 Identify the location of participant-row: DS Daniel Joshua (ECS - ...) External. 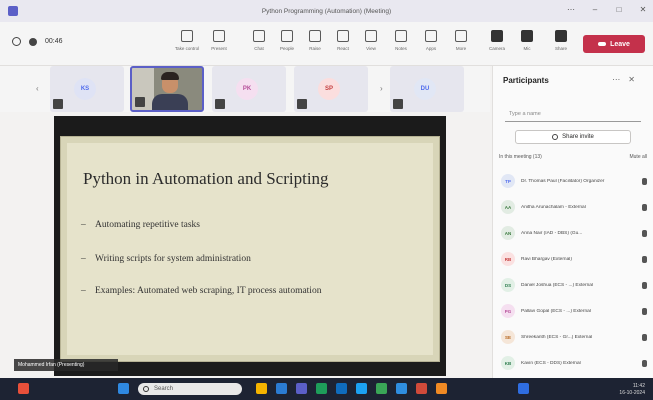
(574, 285).